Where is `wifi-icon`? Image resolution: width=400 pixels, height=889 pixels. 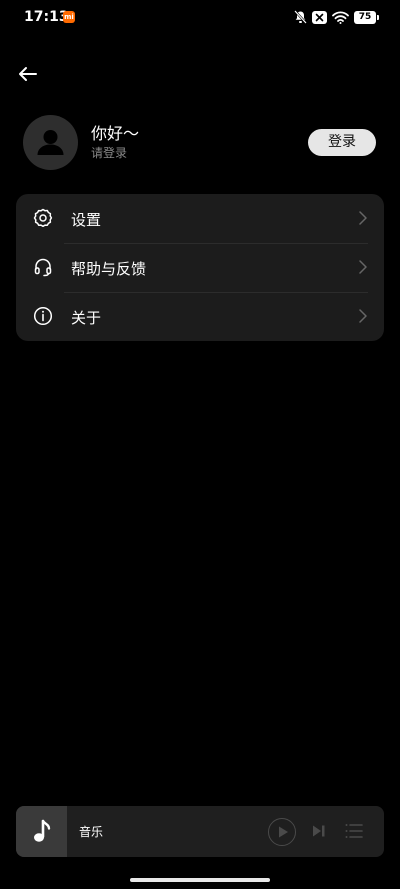
wifi-icon is located at coordinates (340, 17).